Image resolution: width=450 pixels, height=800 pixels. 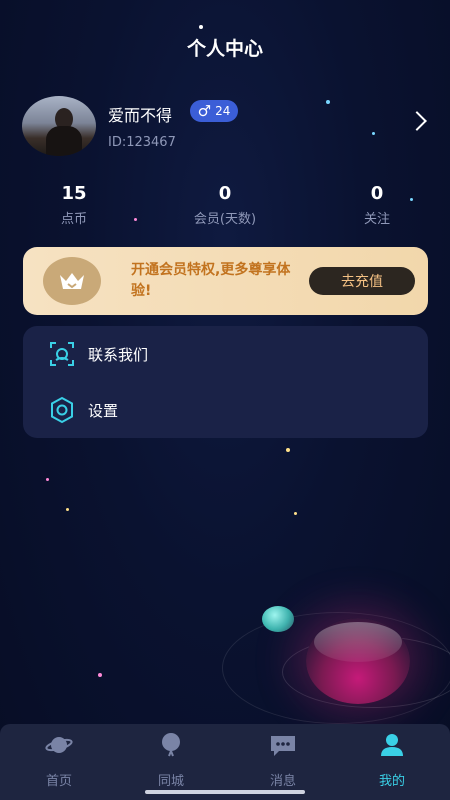 What do you see at coordinates (59, 760) in the screenshot?
I see `tab-home: 首页` at bounding box center [59, 760].